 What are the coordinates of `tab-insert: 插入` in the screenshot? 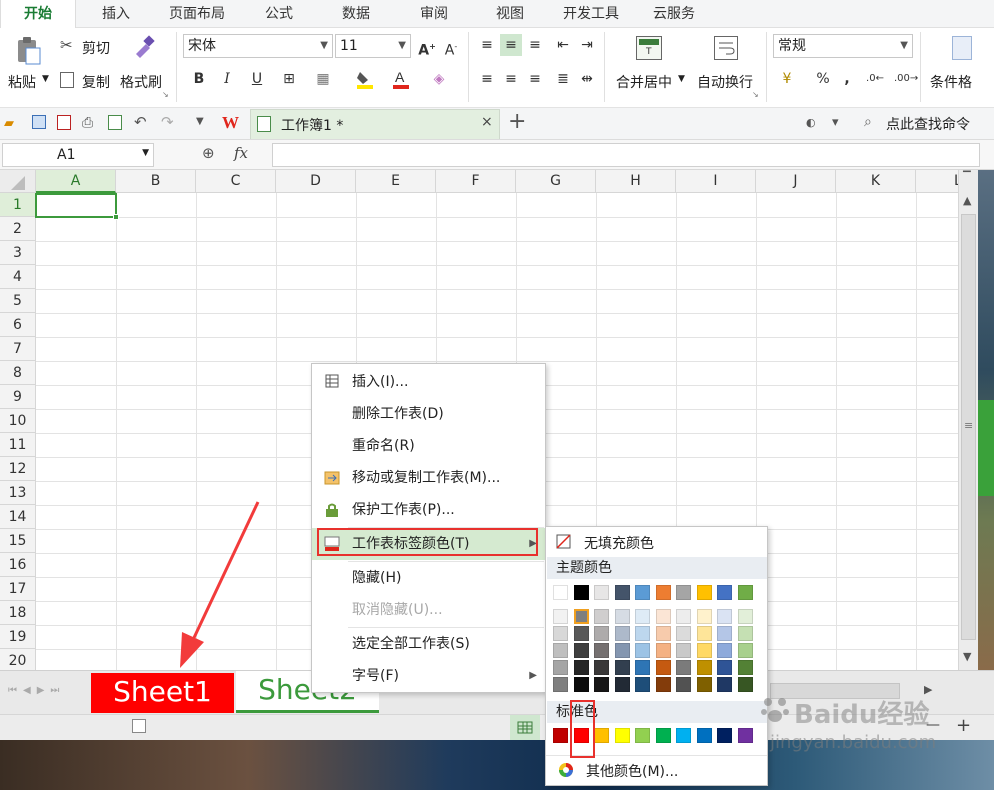 It's located at (116, 14).